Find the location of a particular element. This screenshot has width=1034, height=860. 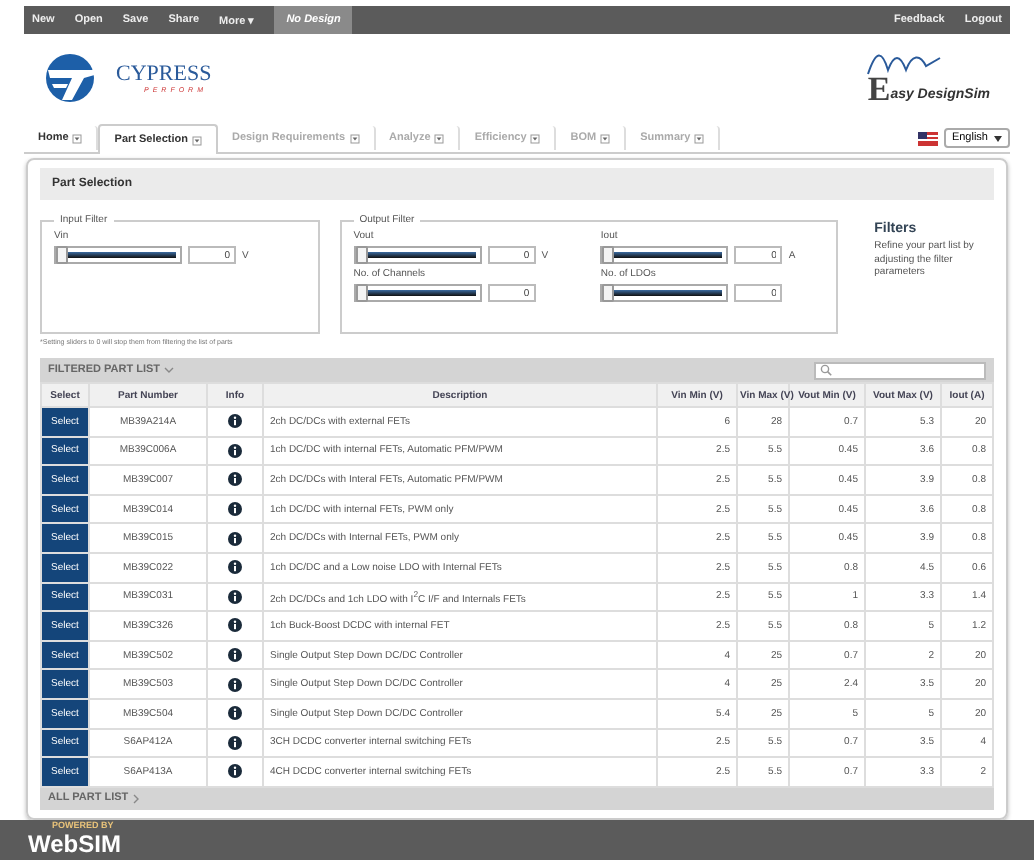

product-initial: E is located at coordinates (879, 89).